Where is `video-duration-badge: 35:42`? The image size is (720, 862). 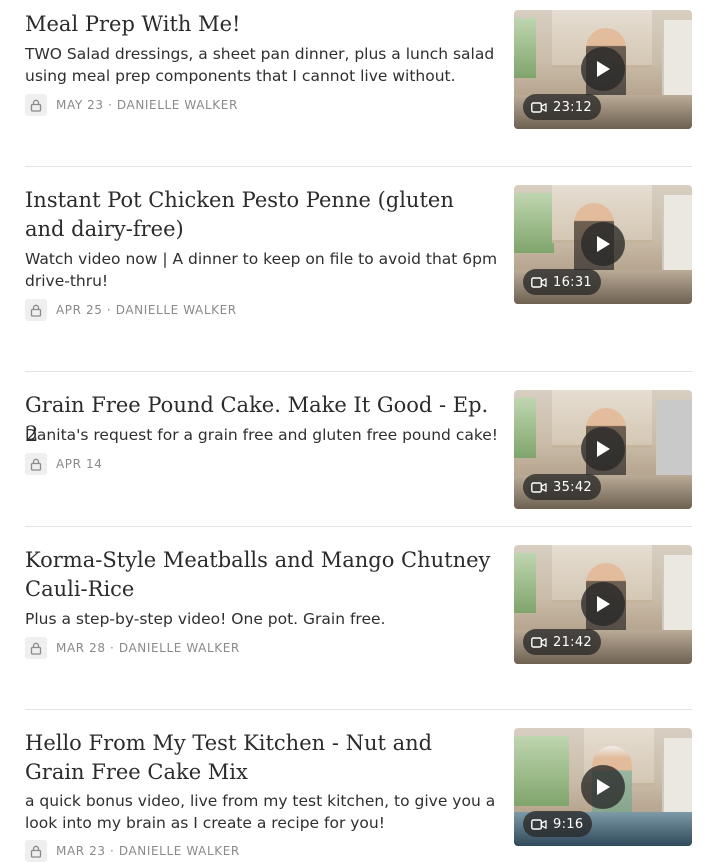 video-duration-badge: 35:42 is located at coordinates (562, 487).